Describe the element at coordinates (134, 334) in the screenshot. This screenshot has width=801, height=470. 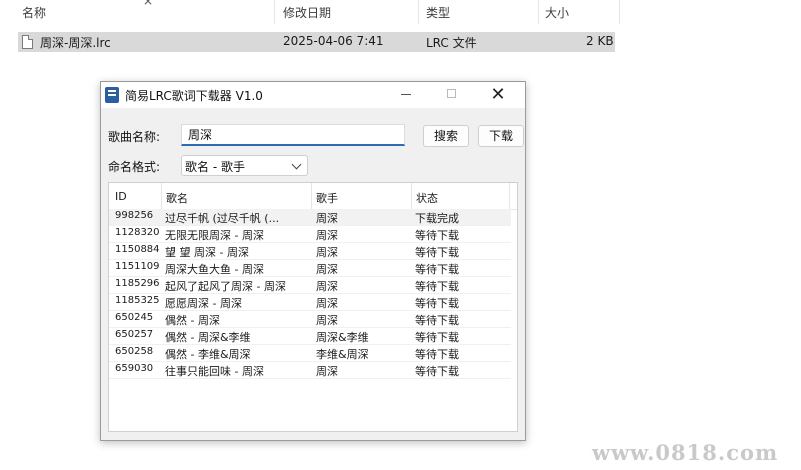
I see `cell-id: 650257` at that location.